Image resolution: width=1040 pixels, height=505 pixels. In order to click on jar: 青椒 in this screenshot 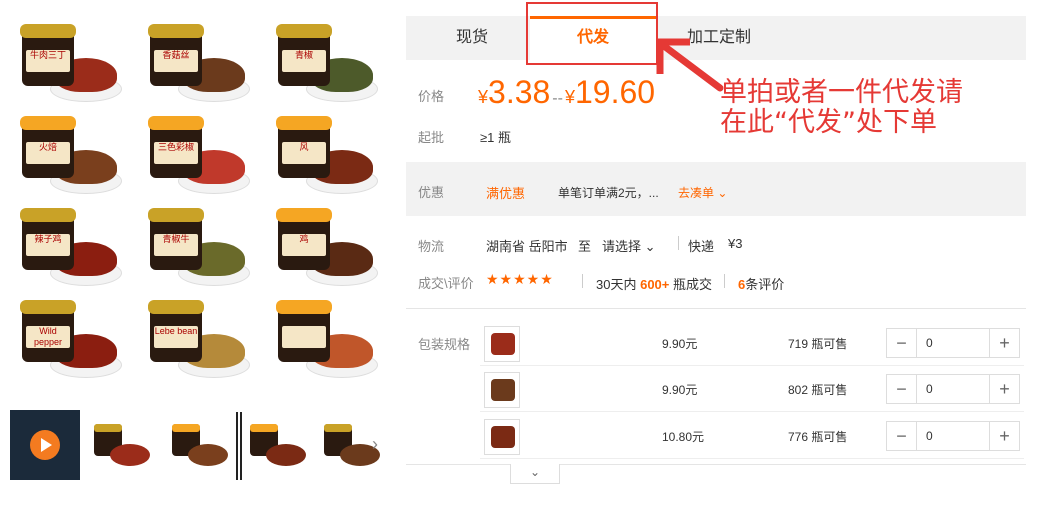, I will do `click(304, 55)`.